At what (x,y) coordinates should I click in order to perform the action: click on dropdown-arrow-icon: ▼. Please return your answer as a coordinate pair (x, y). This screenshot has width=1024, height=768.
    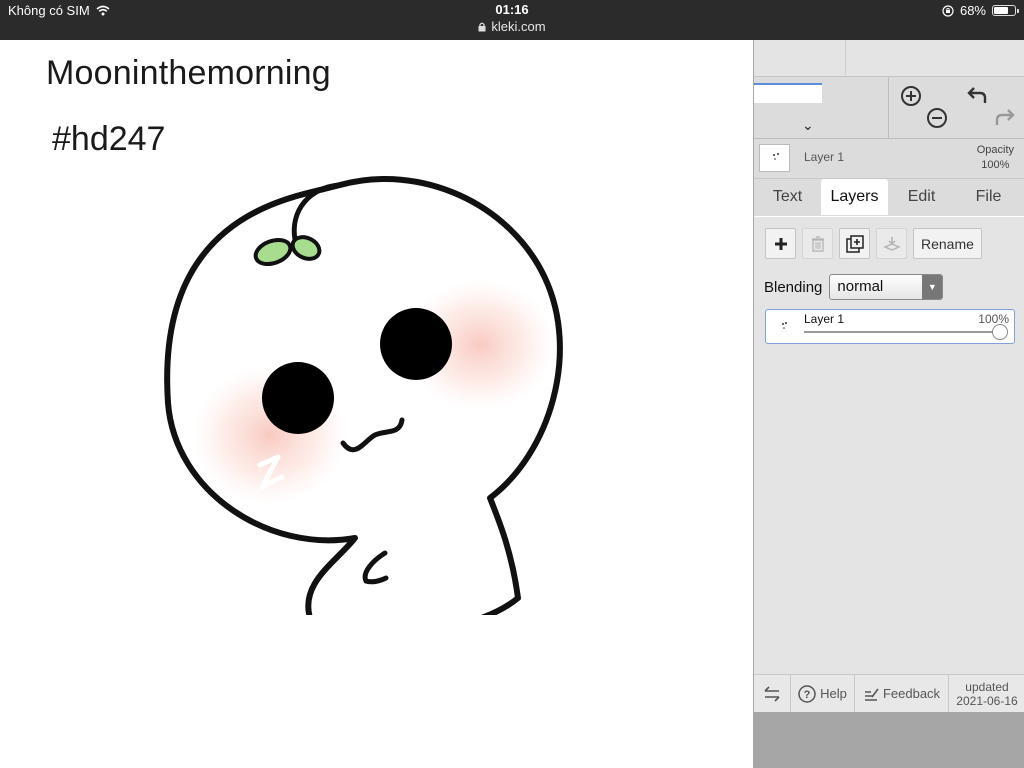
    Looking at the image, I should click on (932, 287).